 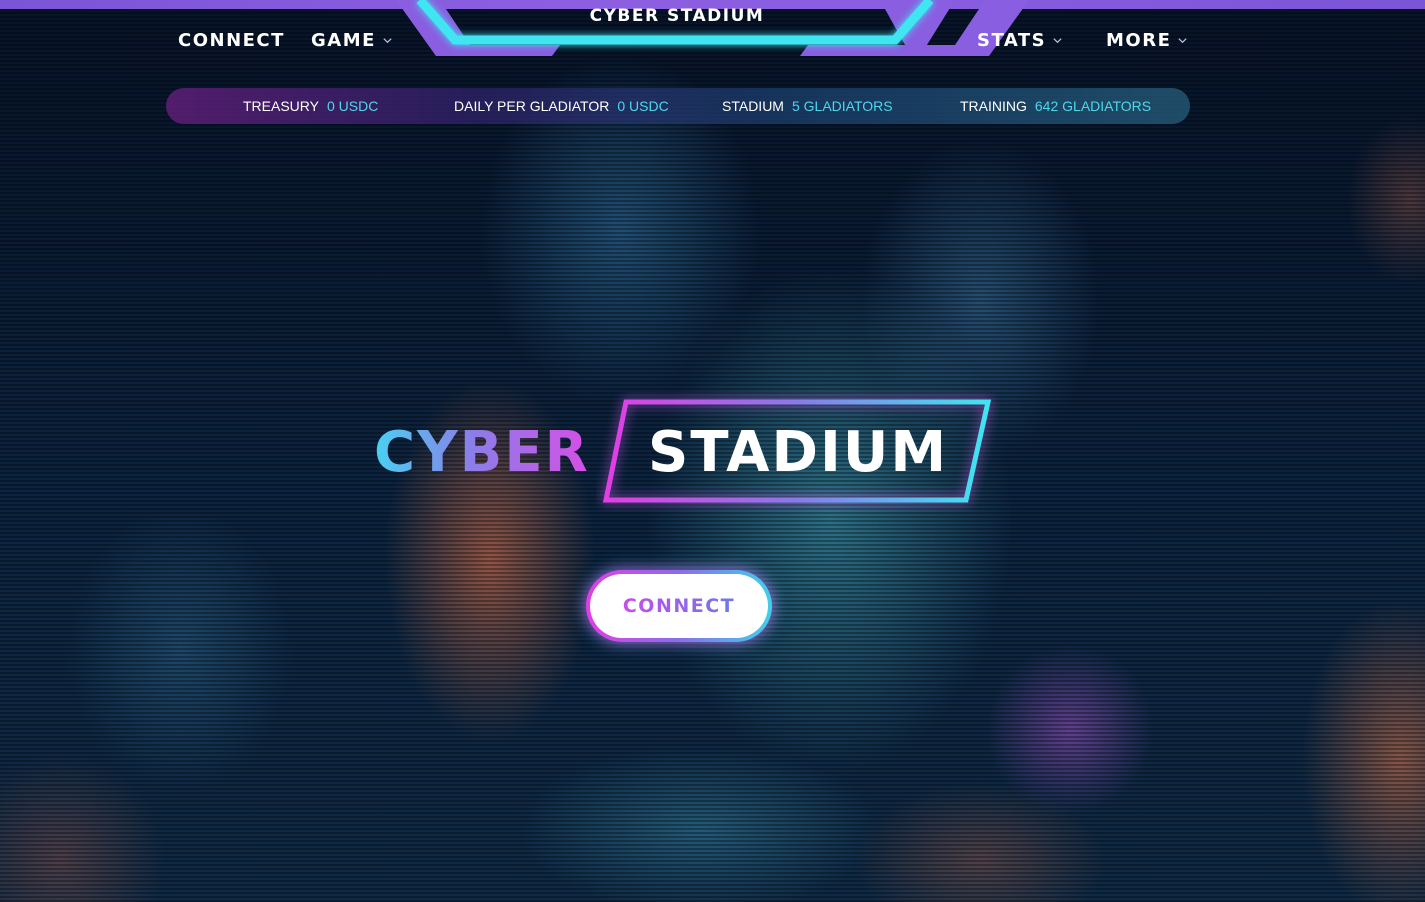 What do you see at coordinates (798, 452) in the screenshot?
I see `hero-title-stadium: STADIUM` at bounding box center [798, 452].